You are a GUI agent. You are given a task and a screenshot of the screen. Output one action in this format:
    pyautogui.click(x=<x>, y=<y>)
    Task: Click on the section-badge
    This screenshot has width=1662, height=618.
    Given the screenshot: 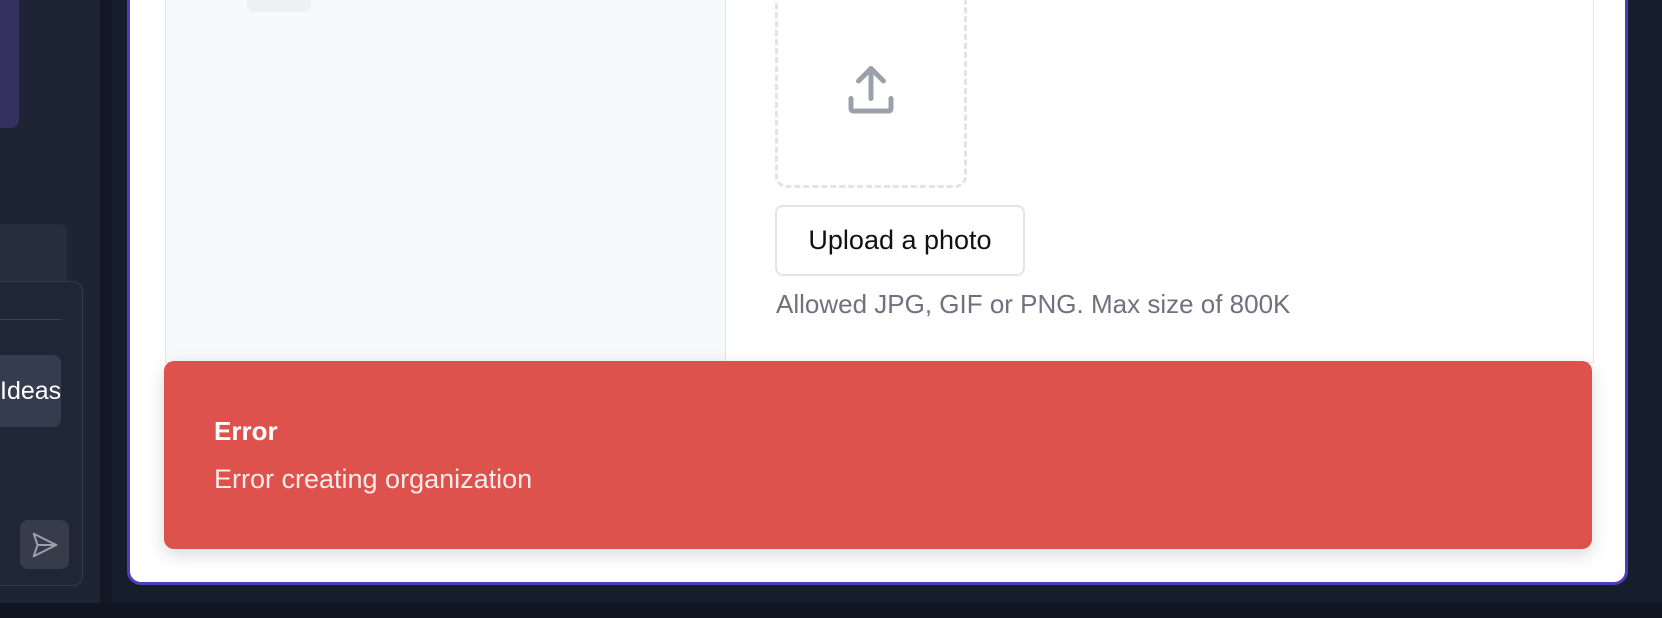 What is the action you would take?
    pyautogui.click(x=279, y=6)
    